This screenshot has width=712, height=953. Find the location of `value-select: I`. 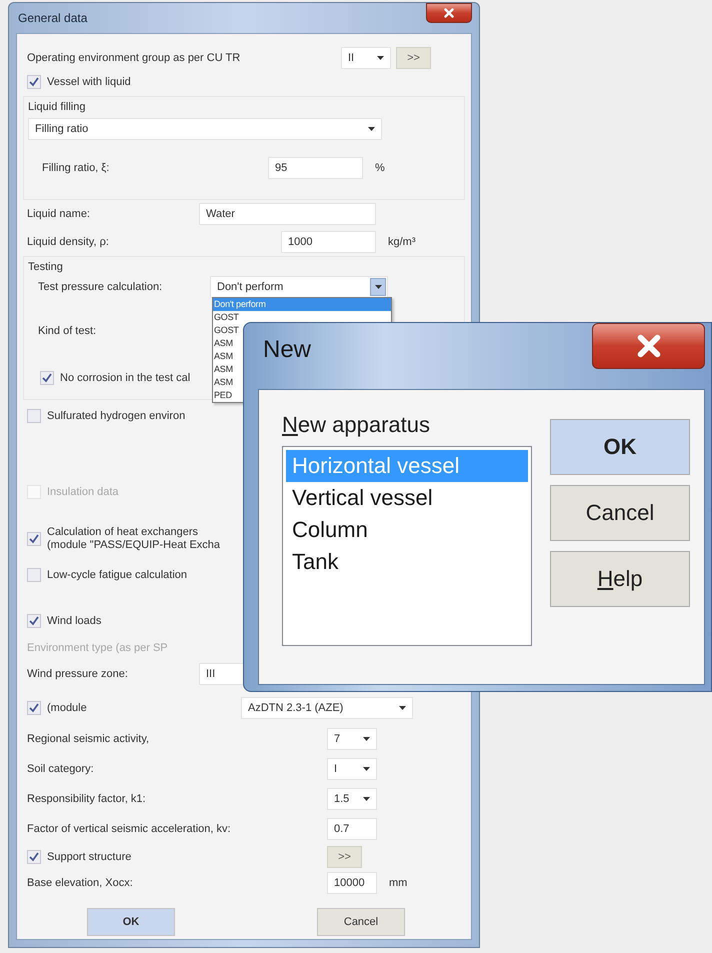

value-select: I is located at coordinates (352, 769).